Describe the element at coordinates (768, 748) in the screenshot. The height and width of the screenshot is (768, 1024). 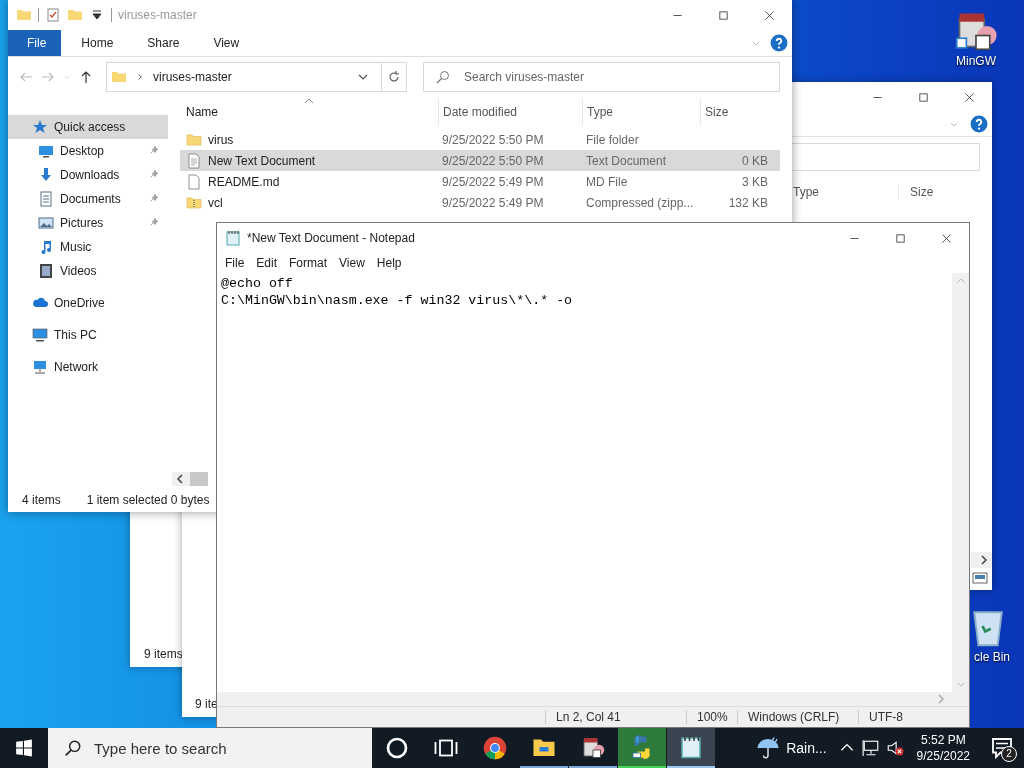
I see `umbrella-icon` at that location.